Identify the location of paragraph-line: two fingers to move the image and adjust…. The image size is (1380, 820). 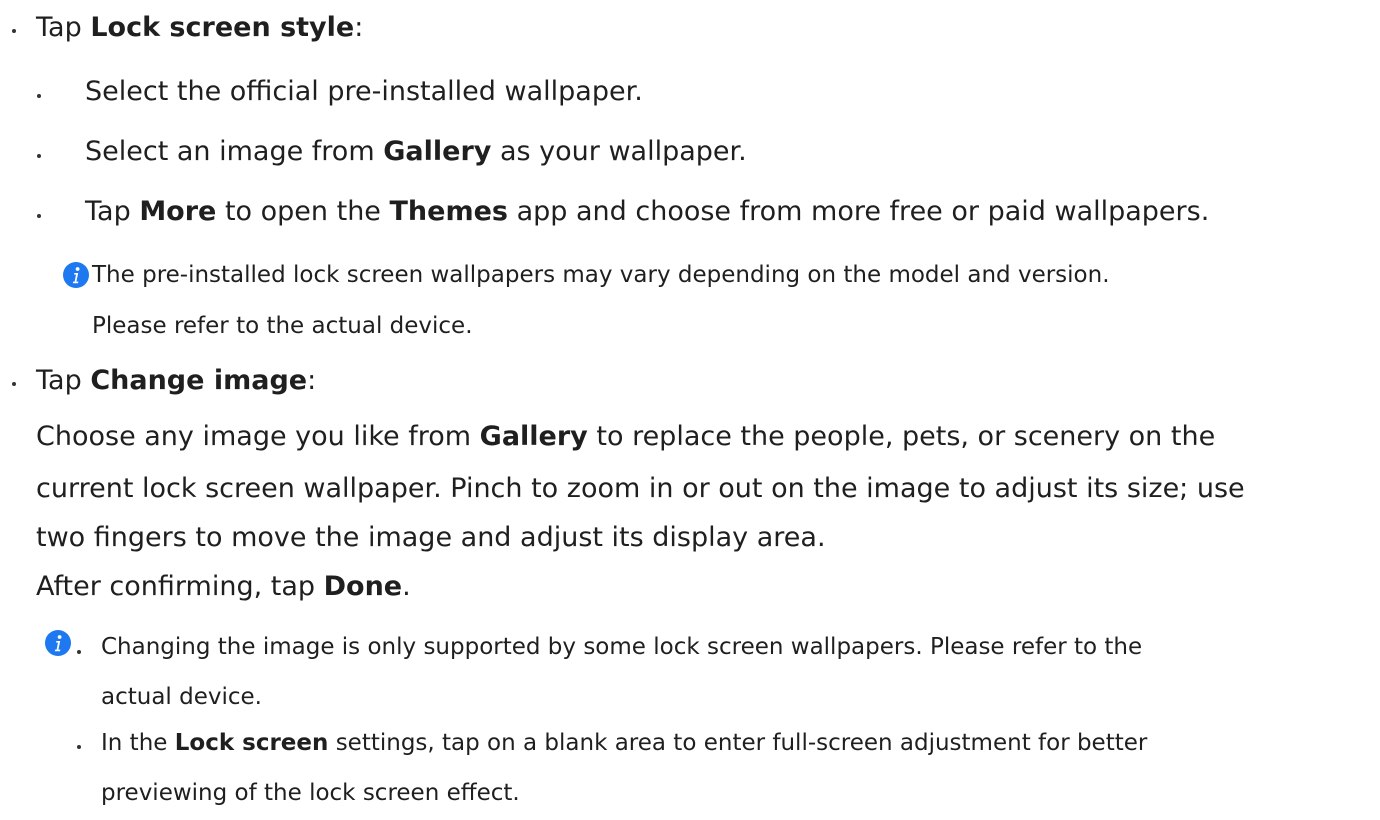
(431, 537).